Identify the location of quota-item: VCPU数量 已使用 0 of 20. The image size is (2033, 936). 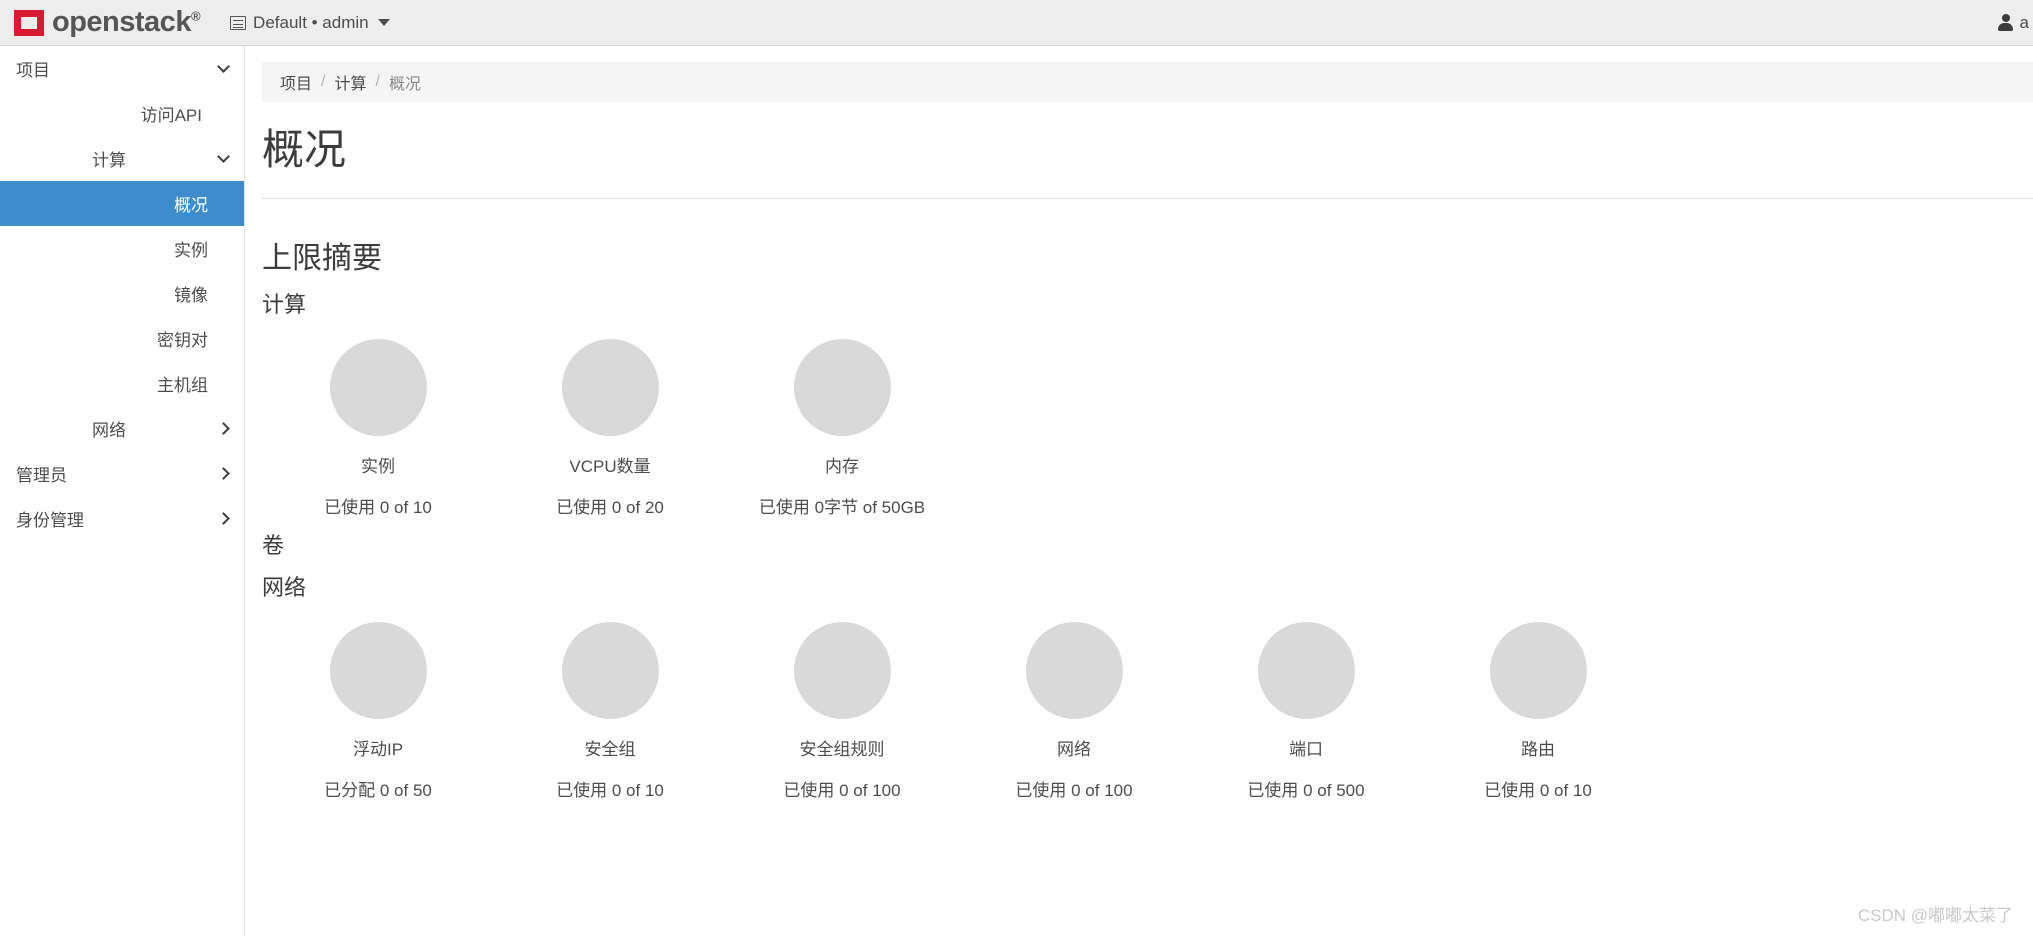
(610, 422).